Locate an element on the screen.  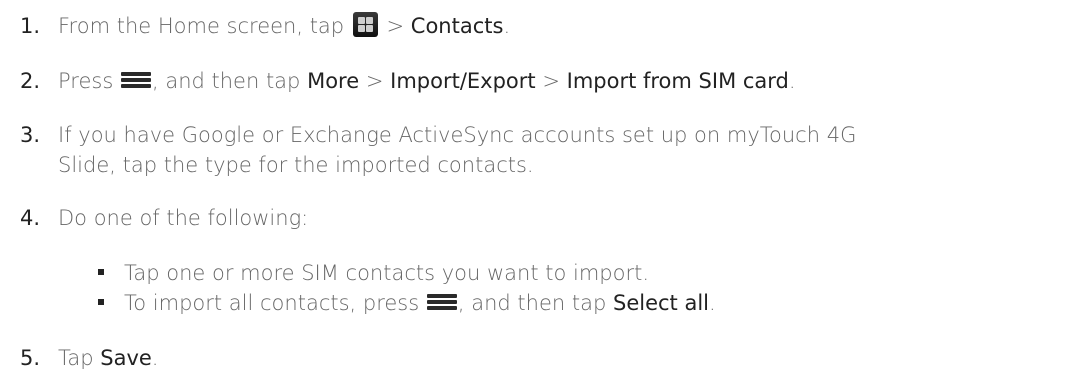
step-1: 1. From the Home screen, tap > Contacts. is located at coordinates (544, 26).